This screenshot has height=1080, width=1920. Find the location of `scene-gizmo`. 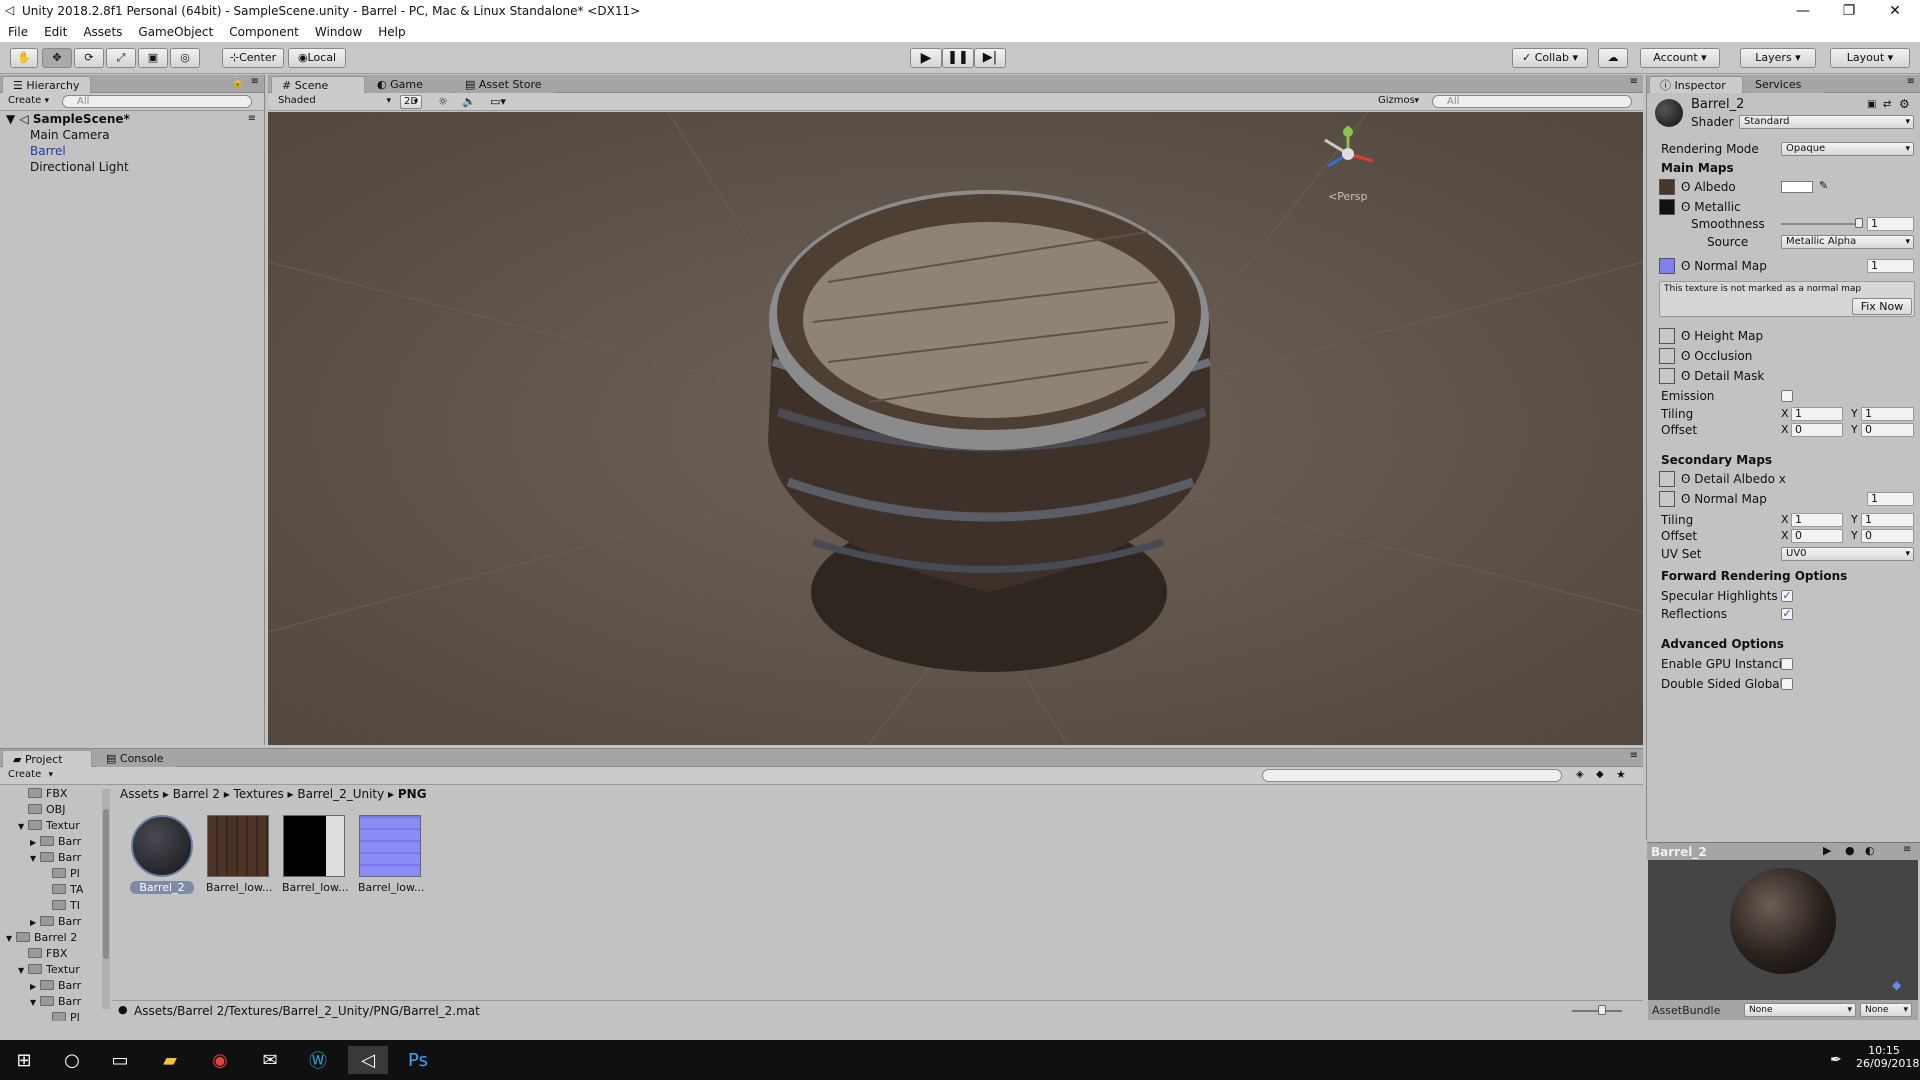

scene-gizmo is located at coordinates (1348, 151).